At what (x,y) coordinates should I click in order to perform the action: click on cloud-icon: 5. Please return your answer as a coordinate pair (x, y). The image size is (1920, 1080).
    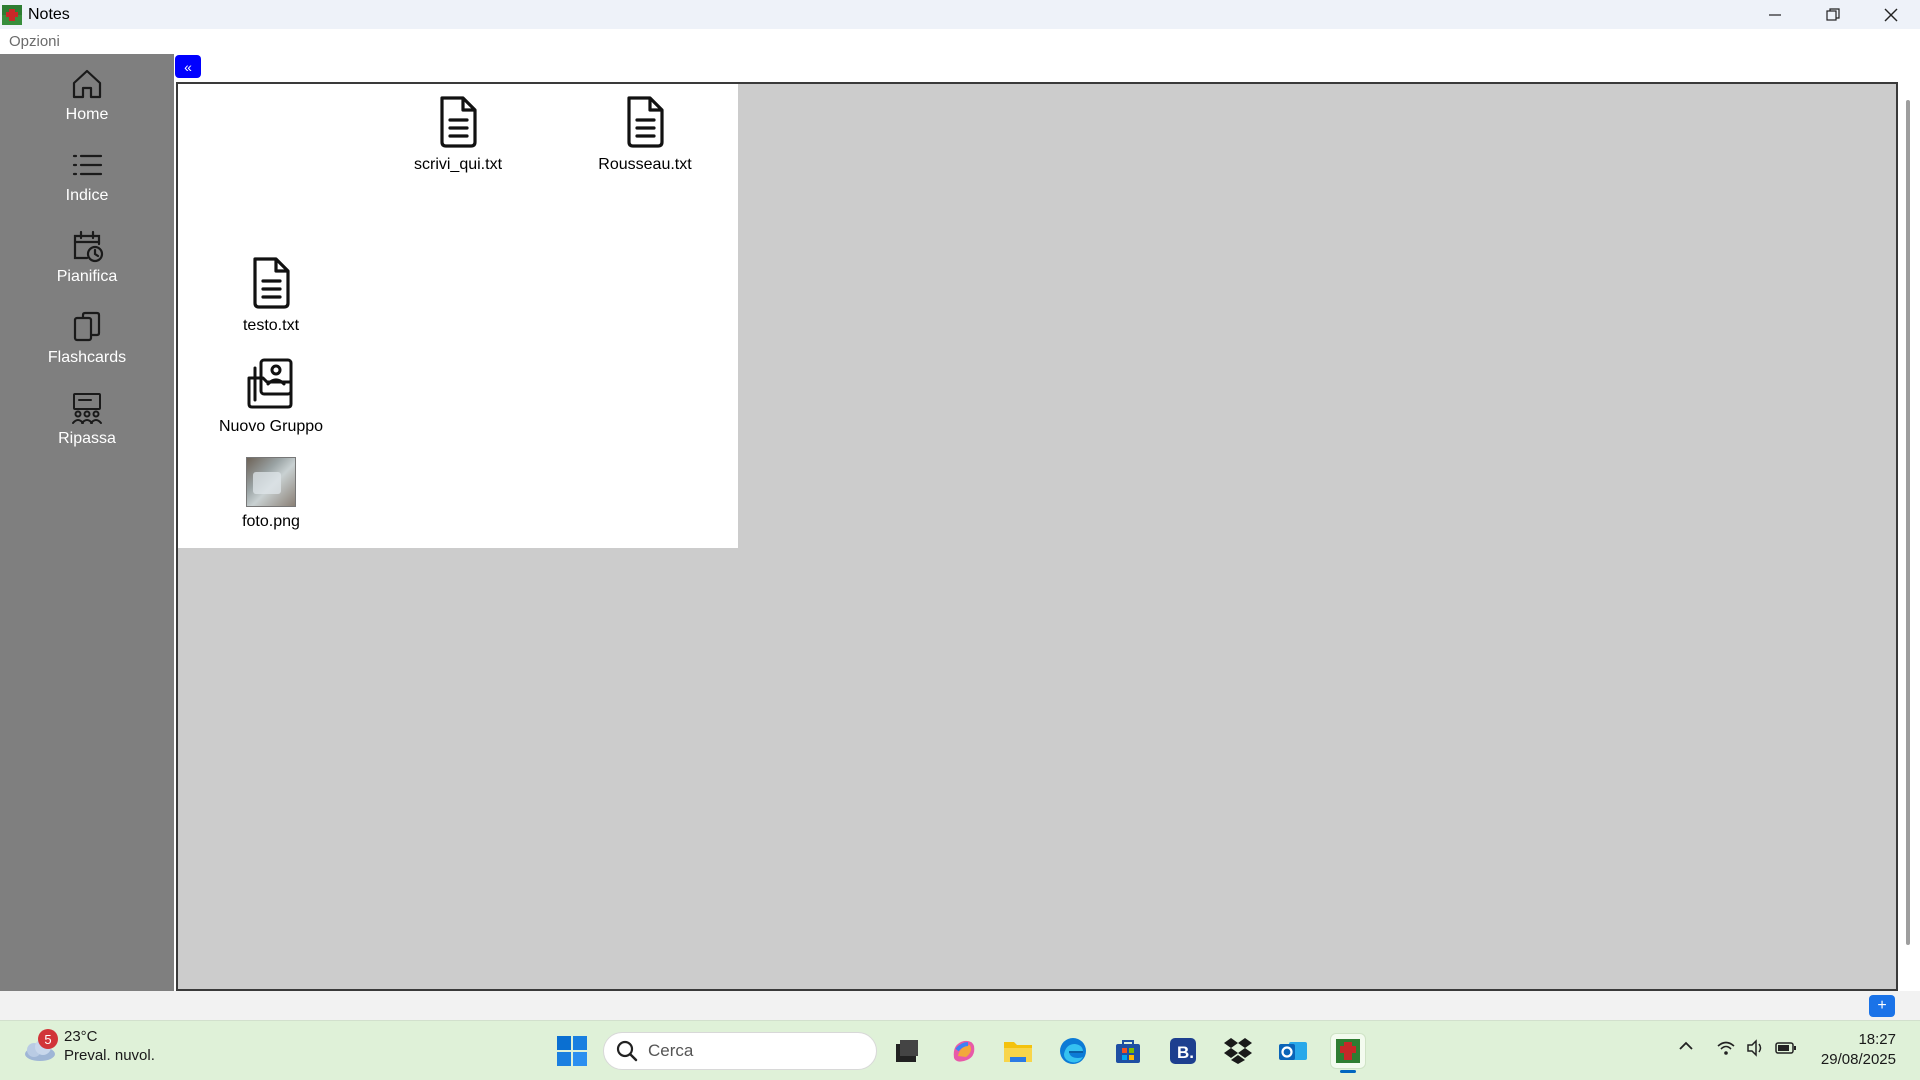
    Looking at the image, I should click on (39, 1046).